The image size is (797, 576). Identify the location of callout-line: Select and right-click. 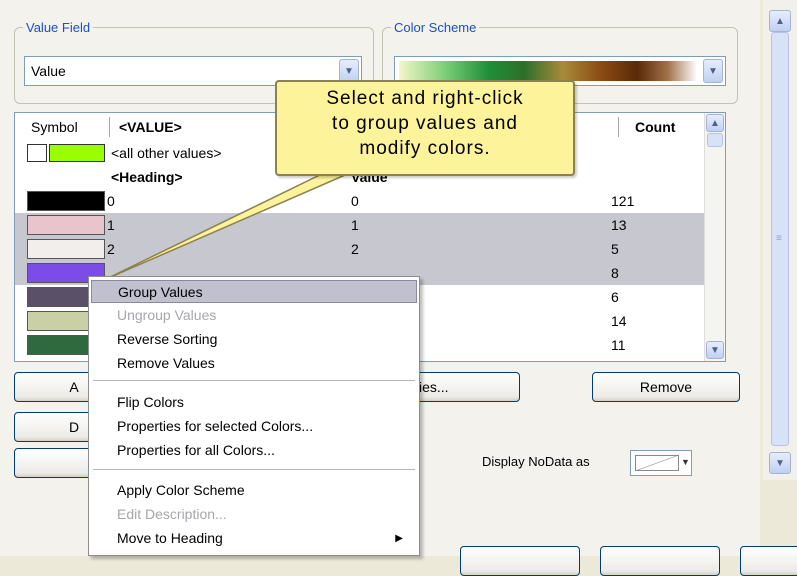
(425, 98).